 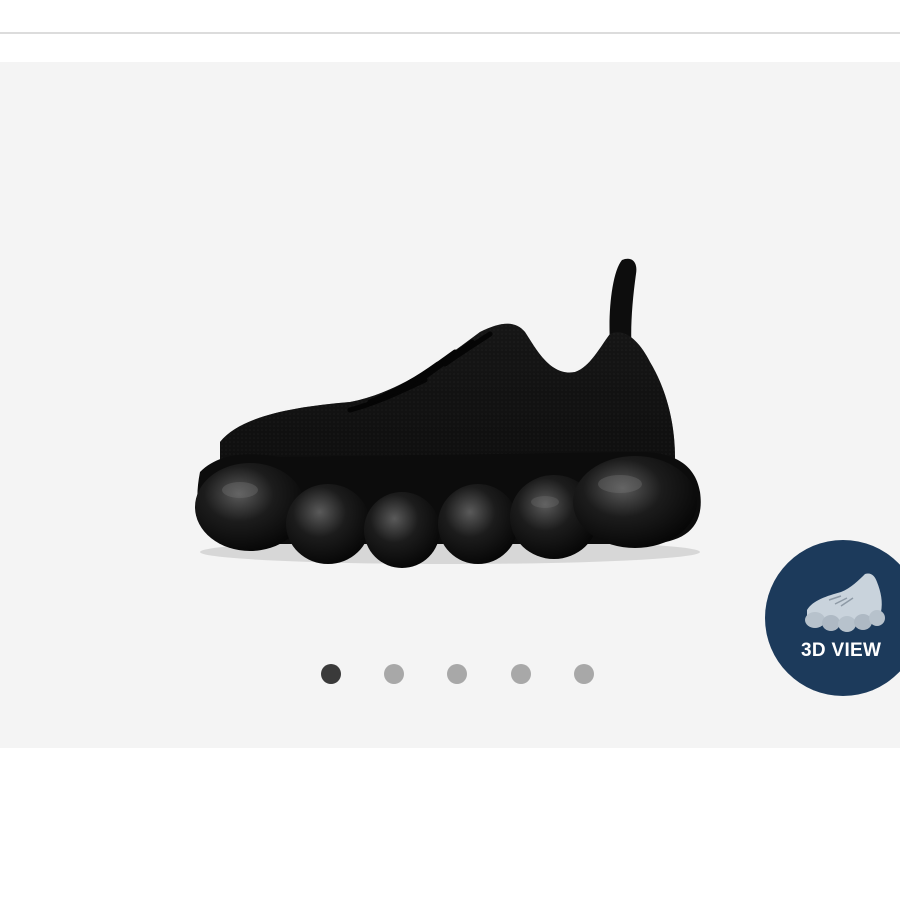 I want to click on carousel-dots, so click(x=450, y=674).